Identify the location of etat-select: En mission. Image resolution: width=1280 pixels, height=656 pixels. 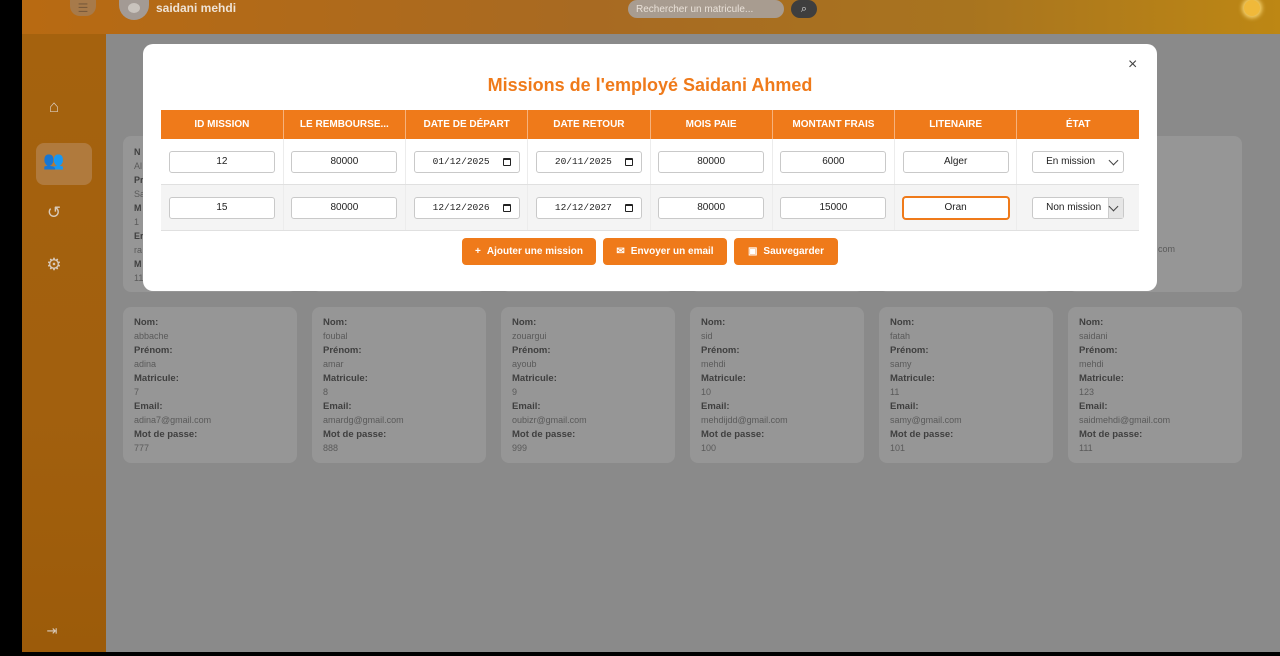
(1078, 161).